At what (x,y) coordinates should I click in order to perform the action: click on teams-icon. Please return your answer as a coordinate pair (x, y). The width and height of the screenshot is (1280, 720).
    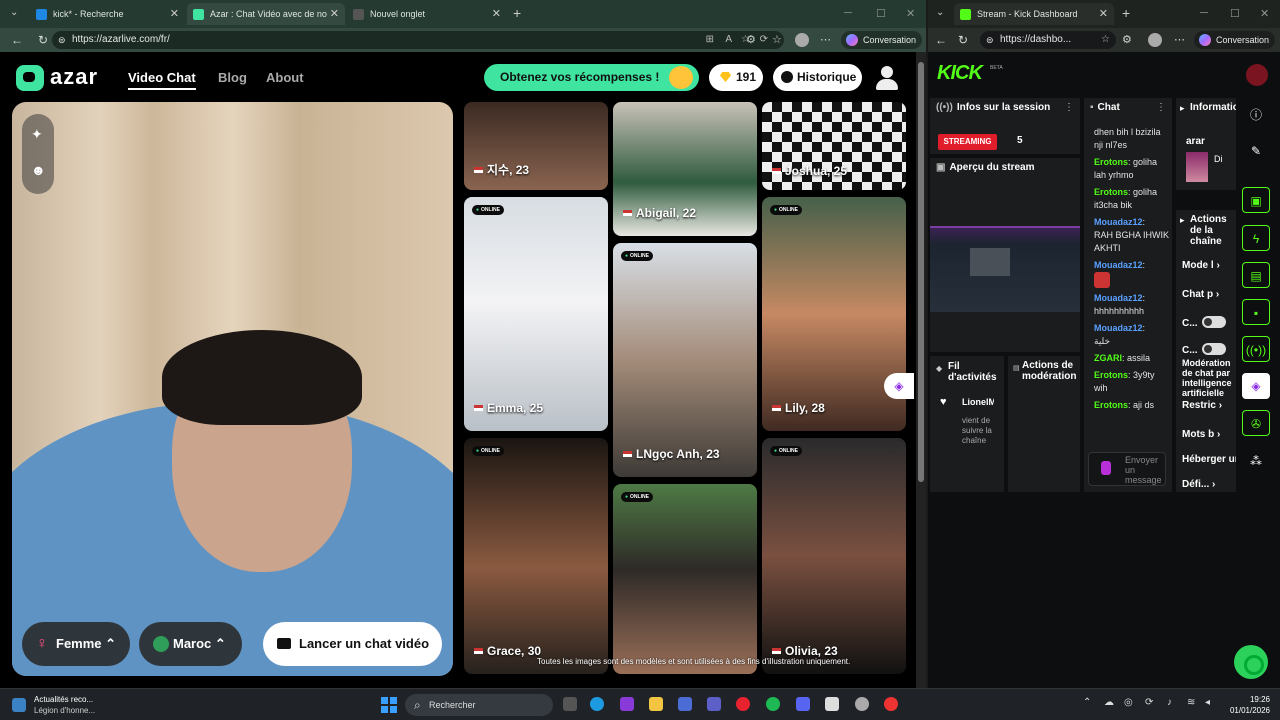
    Looking at the image, I should click on (714, 704).